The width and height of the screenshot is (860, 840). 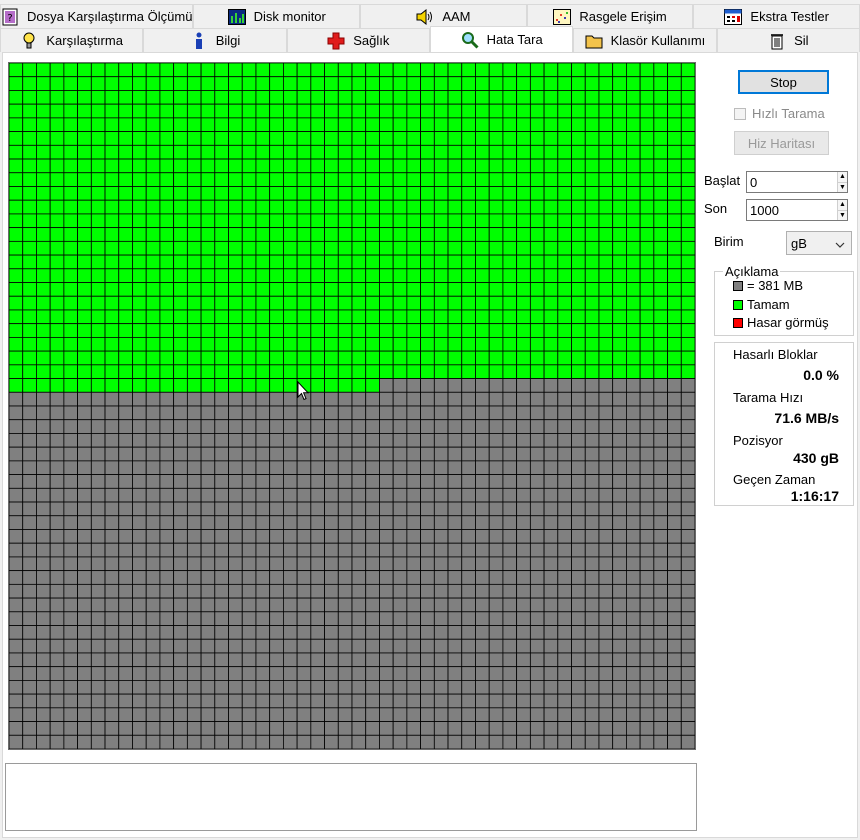 I want to click on tab-error-scan: Hata Tara, so click(x=501, y=39).